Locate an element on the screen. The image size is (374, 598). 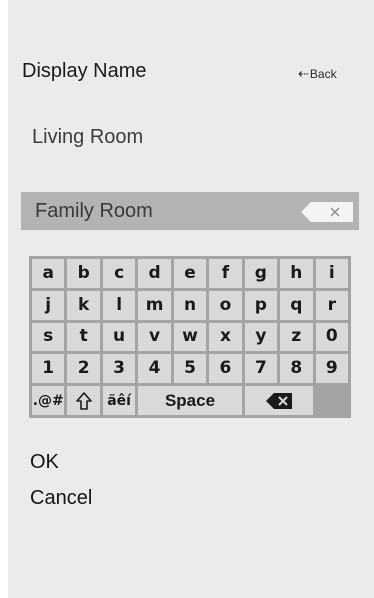
key: 6 is located at coordinates (225, 369).